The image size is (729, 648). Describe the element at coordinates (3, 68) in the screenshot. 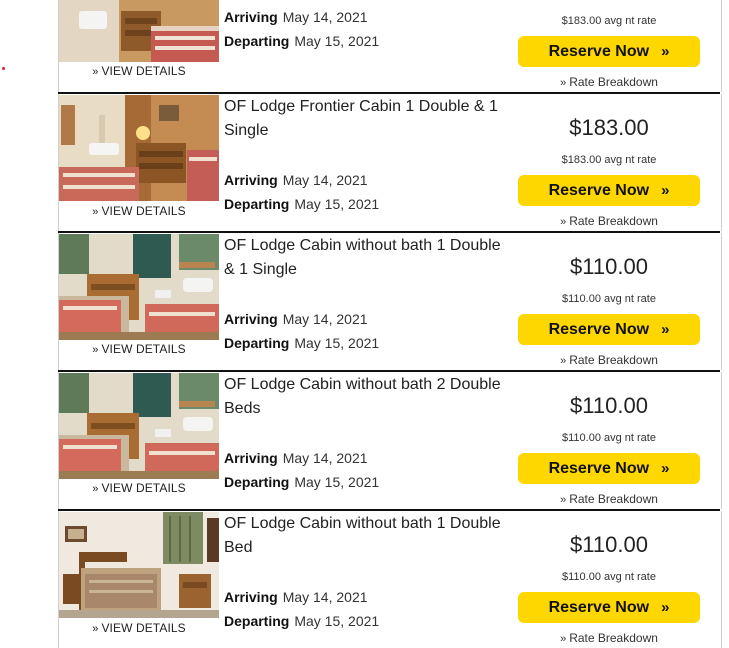

I see `red-dot-marker` at that location.